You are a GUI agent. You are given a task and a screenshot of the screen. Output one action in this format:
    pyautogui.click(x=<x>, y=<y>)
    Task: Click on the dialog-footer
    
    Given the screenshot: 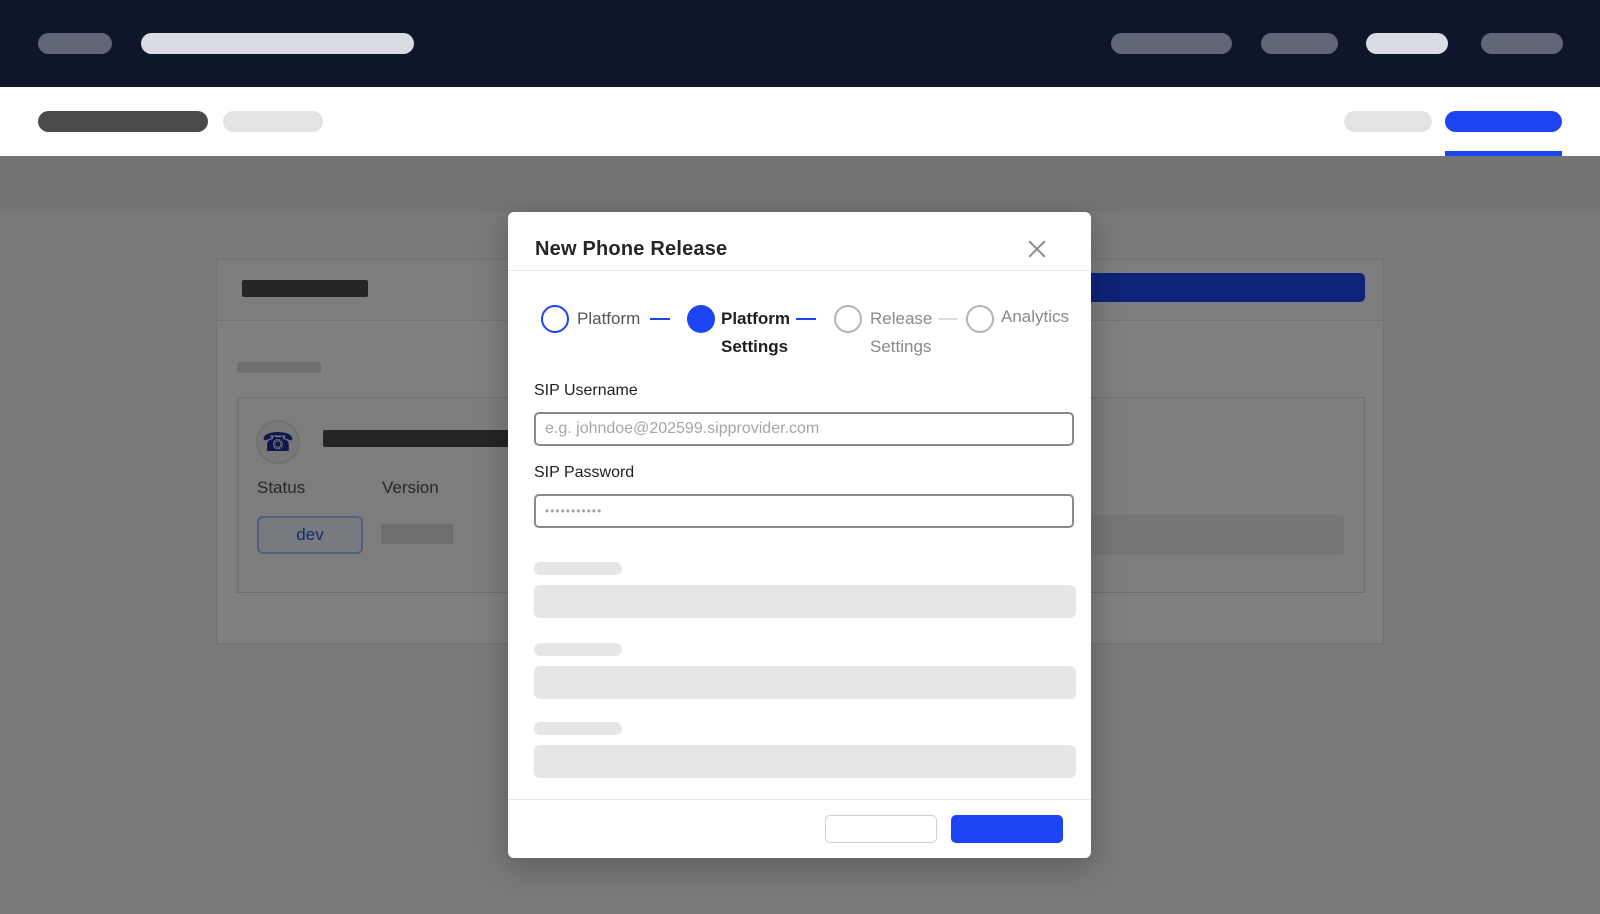 What is the action you would take?
    pyautogui.click(x=799, y=828)
    